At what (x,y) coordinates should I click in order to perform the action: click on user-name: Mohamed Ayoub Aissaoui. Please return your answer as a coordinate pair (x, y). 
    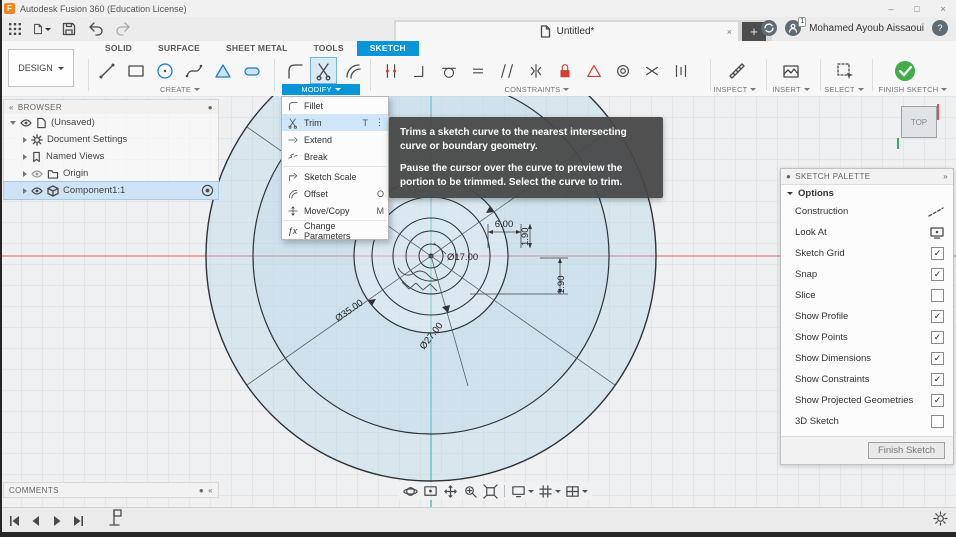
    Looking at the image, I should click on (866, 28).